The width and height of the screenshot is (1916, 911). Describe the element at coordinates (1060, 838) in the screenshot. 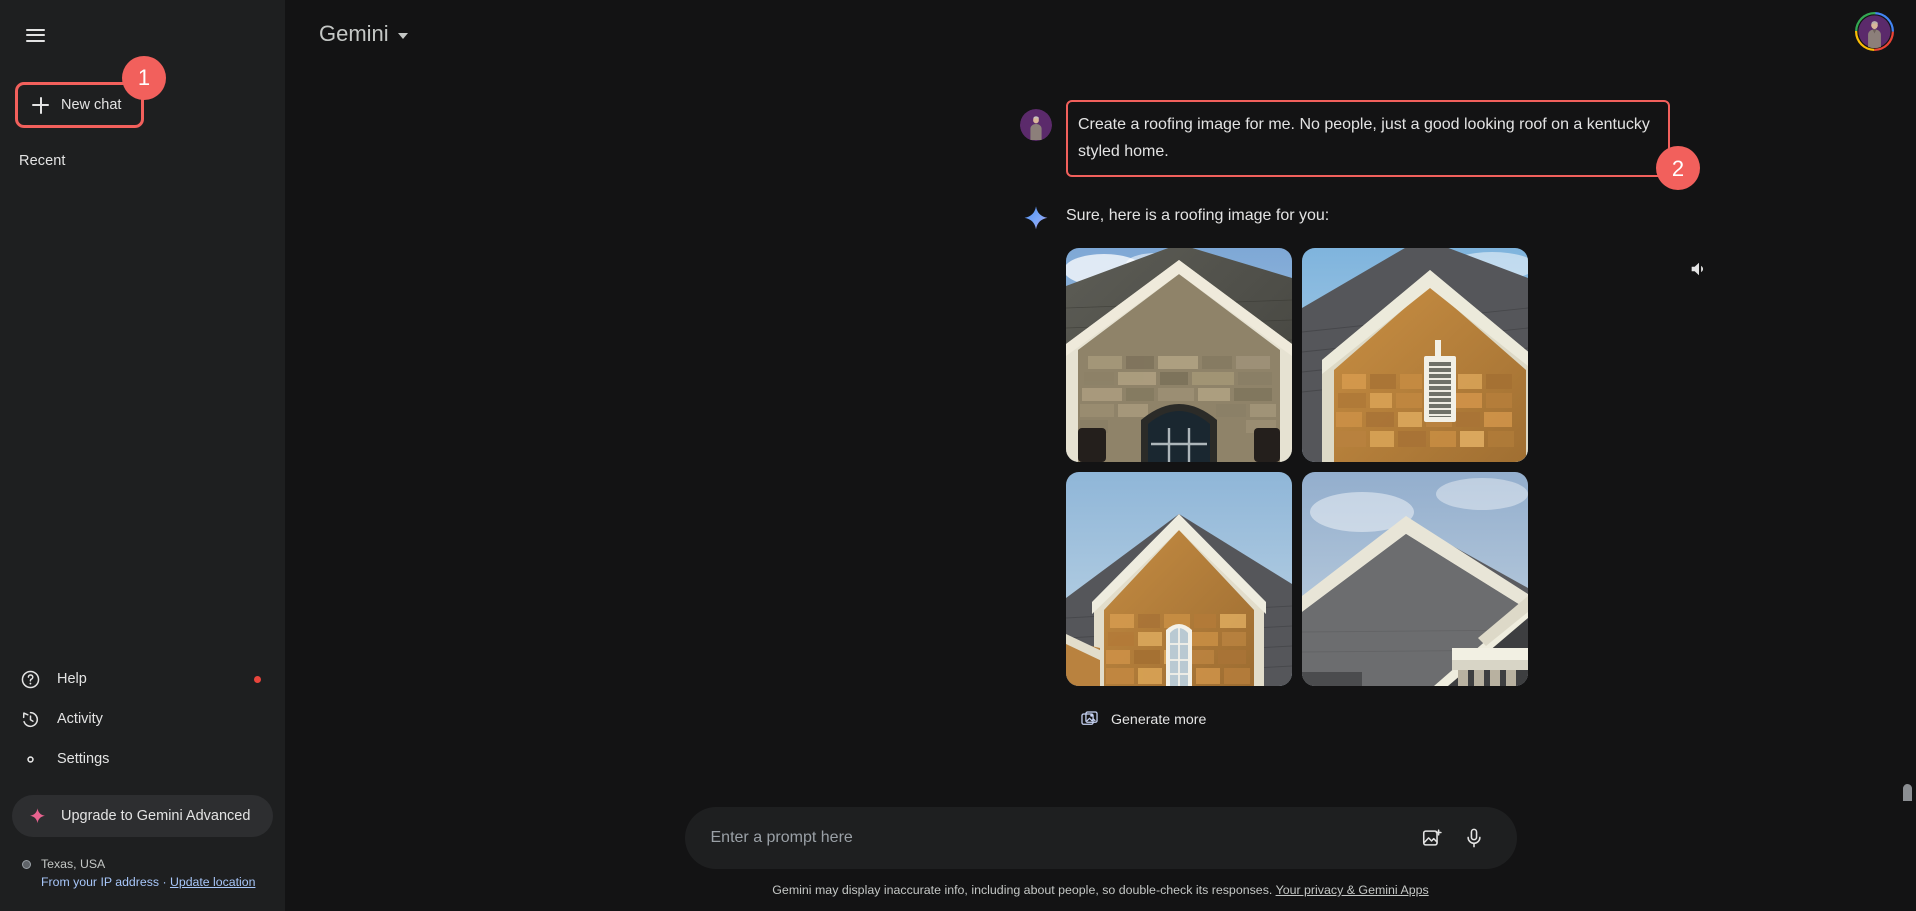

I see `prompt-input` at that location.